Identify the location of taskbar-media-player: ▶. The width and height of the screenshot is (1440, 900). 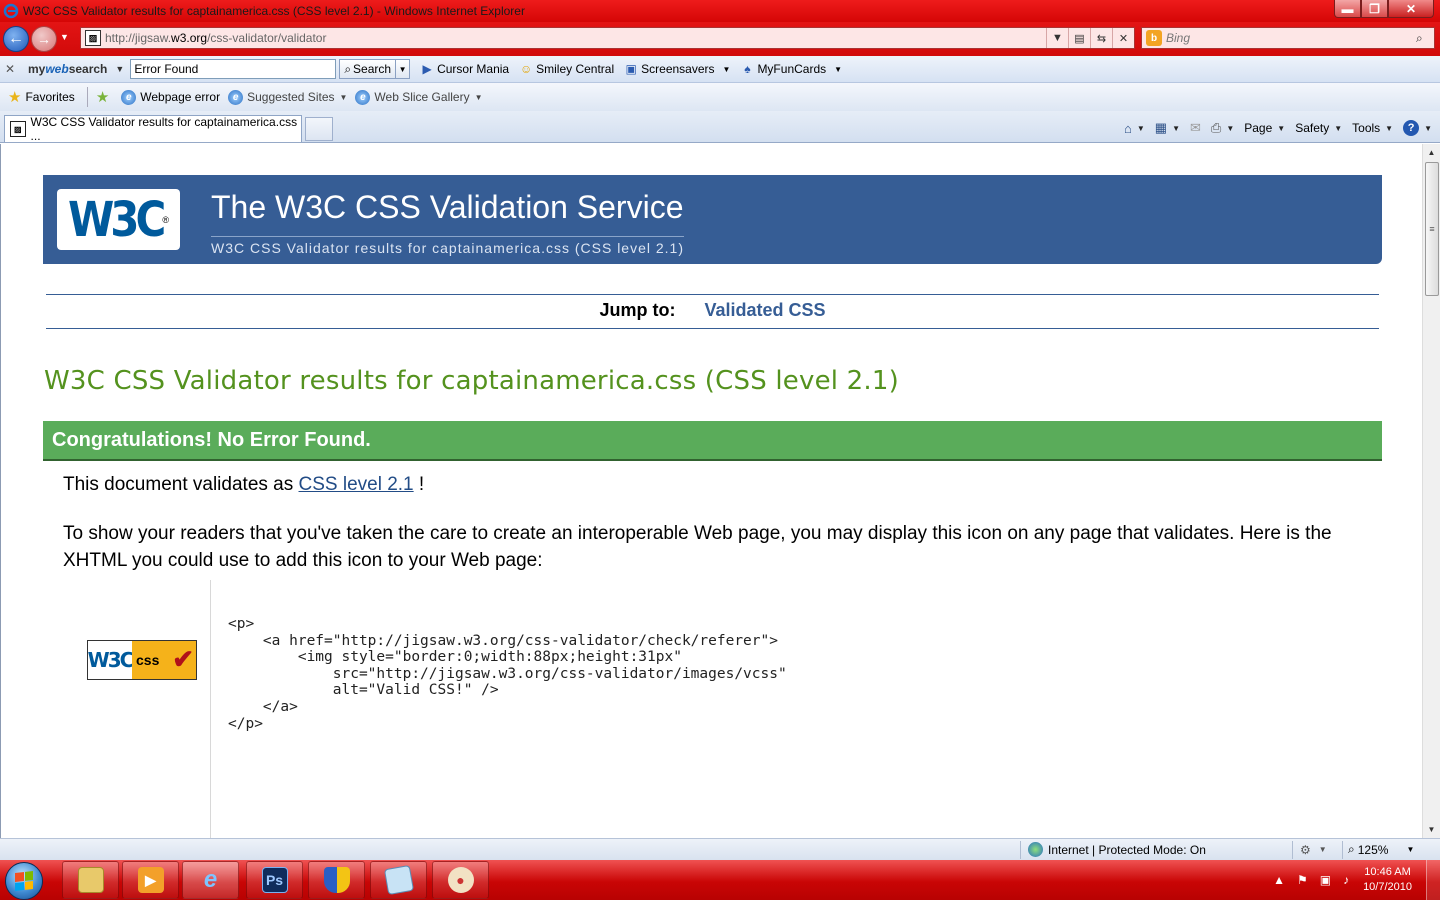
(150, 880).